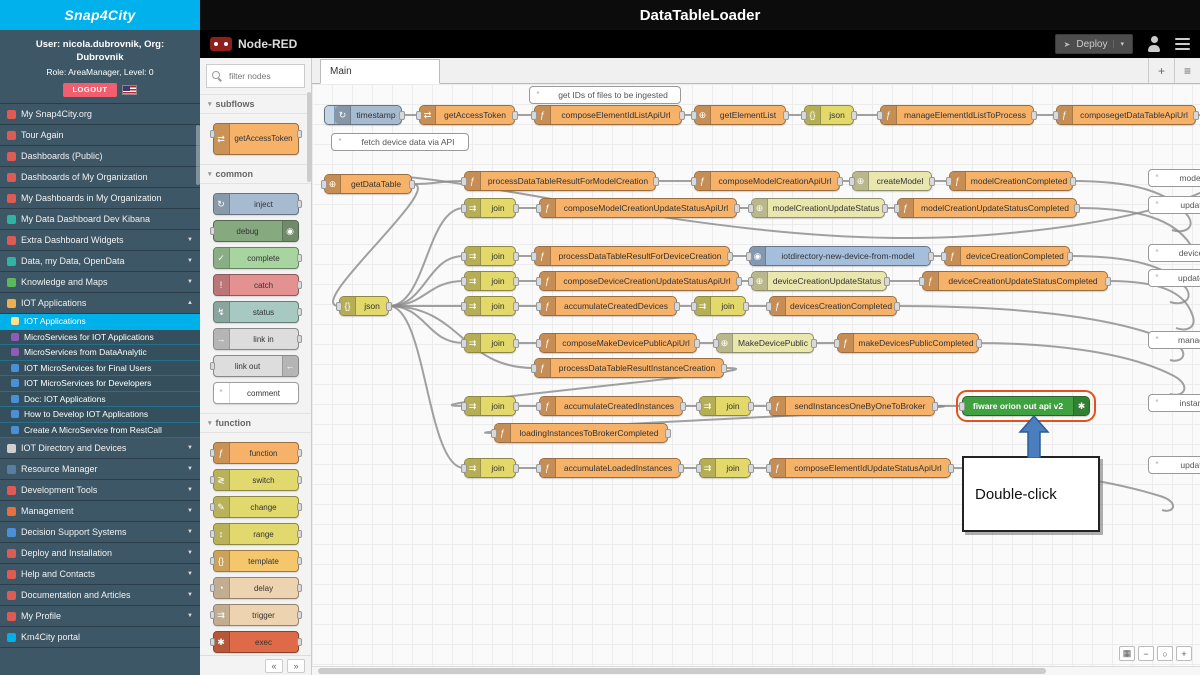 This screenshot has height=675, width=1200. I want to click on flow-node-instan: “ instan, so click(1174, 403).